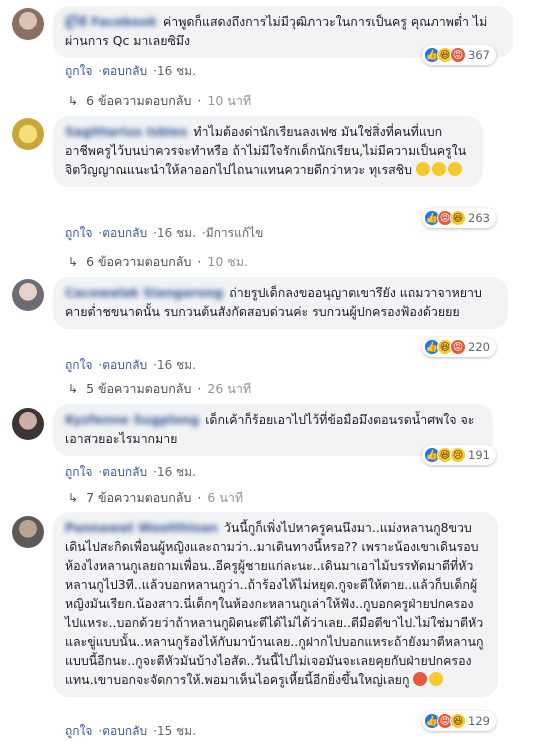 The image size is (533, 741). What do you see at coordinates (138, 388) in the screenshot?
I see `replies-count: 5 ข้อความตอบกลับ` at bounding box center [138, 388].